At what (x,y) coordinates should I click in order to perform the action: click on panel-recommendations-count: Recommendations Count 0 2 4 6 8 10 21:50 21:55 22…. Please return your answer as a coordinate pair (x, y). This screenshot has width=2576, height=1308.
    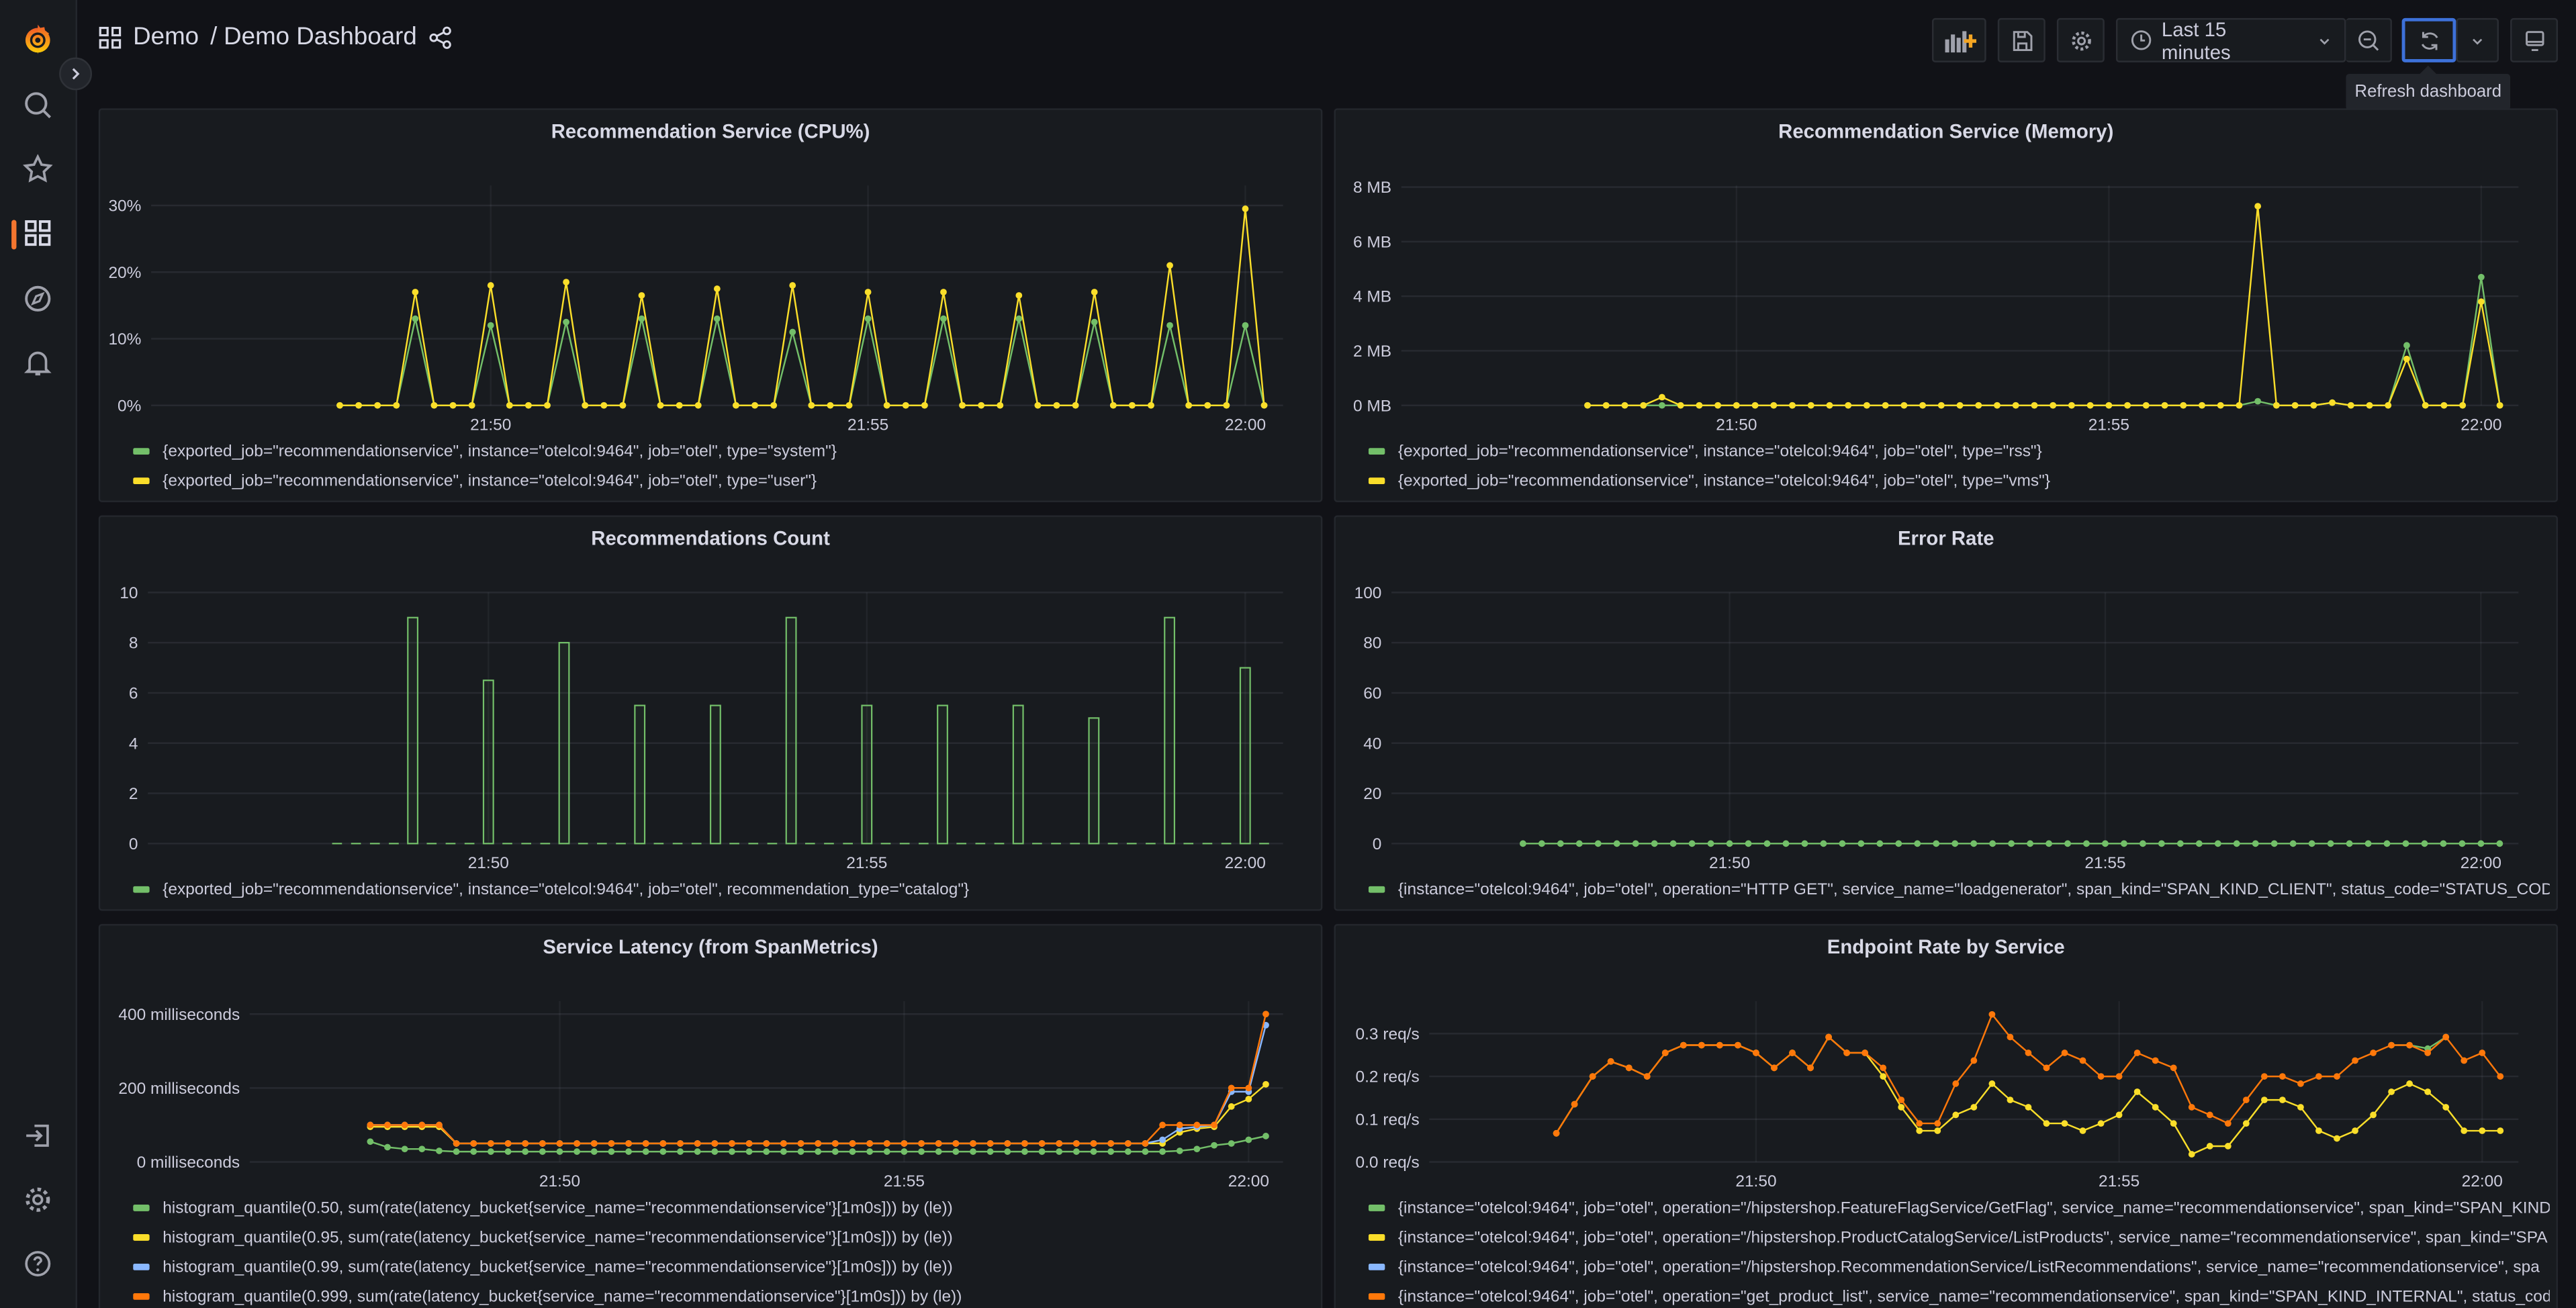
    Looking at the image, I should click on (710, 713).